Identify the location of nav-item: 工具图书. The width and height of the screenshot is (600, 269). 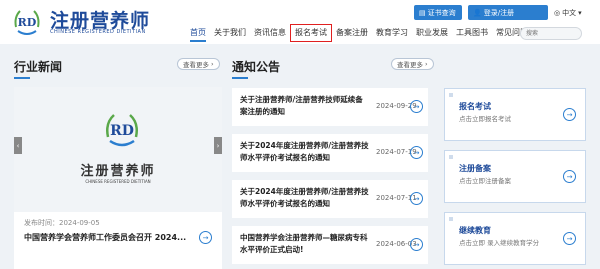
(472, 33).